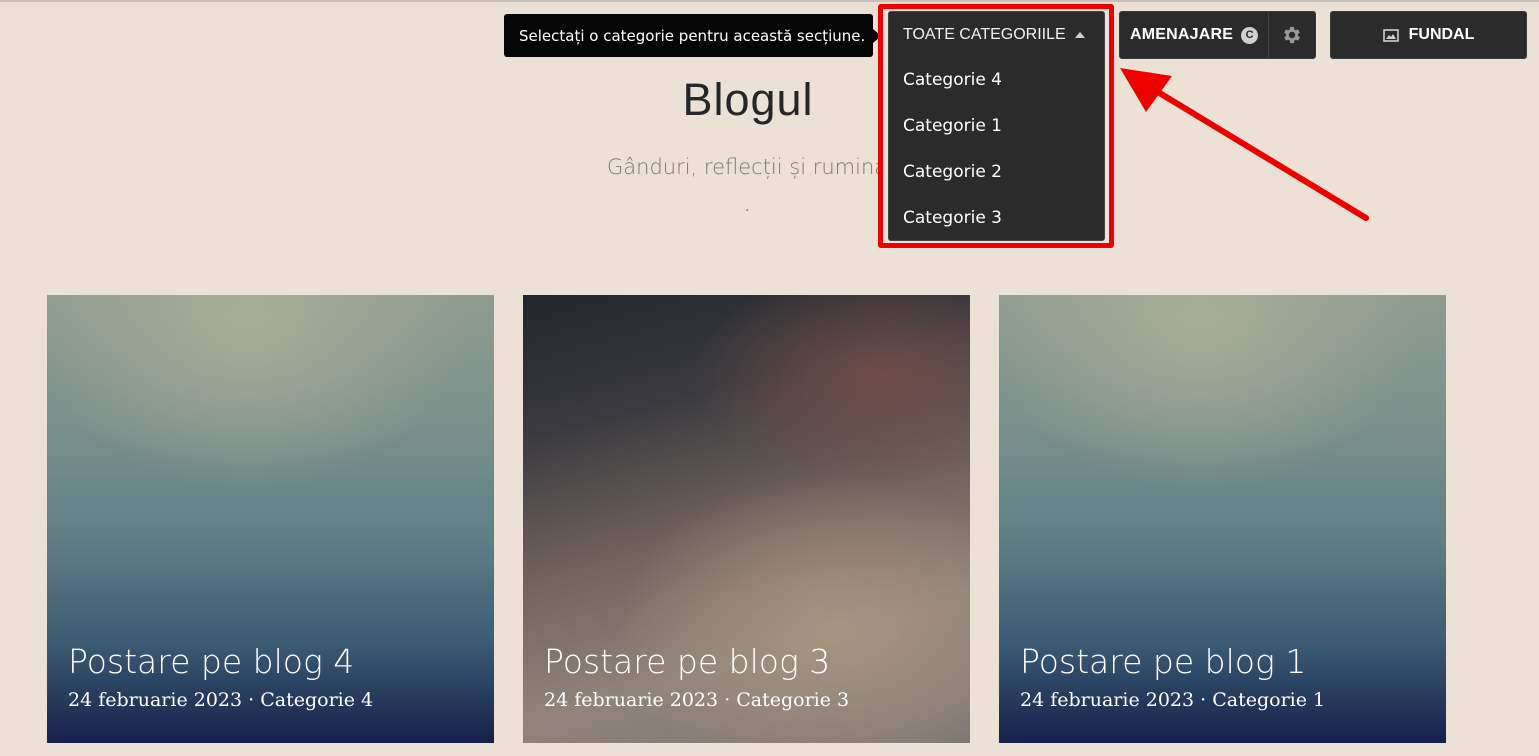 The width and height of the screenshot is (1539, 756). I want to click on post-meta: 24 februarie 2023 · Categorie 1, so click(1173, 700).